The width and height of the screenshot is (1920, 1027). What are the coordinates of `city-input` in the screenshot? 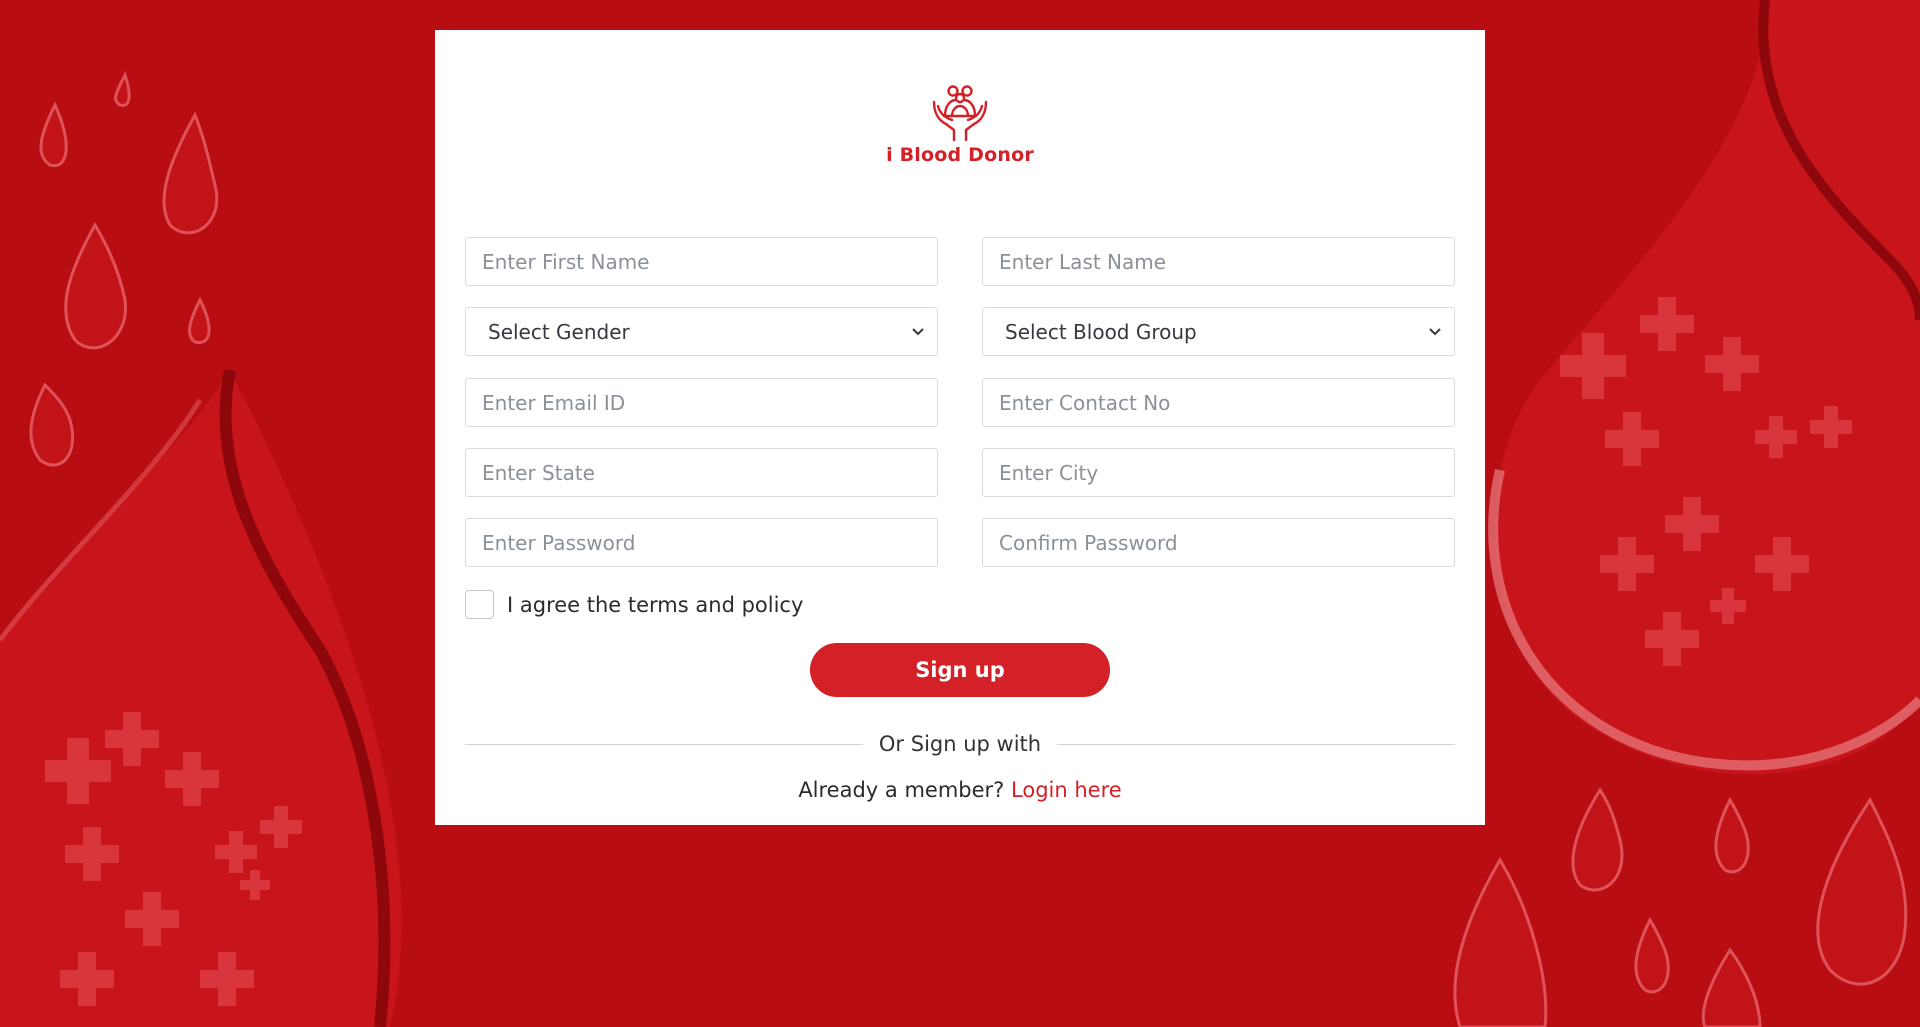 It's located at (1218, 472).